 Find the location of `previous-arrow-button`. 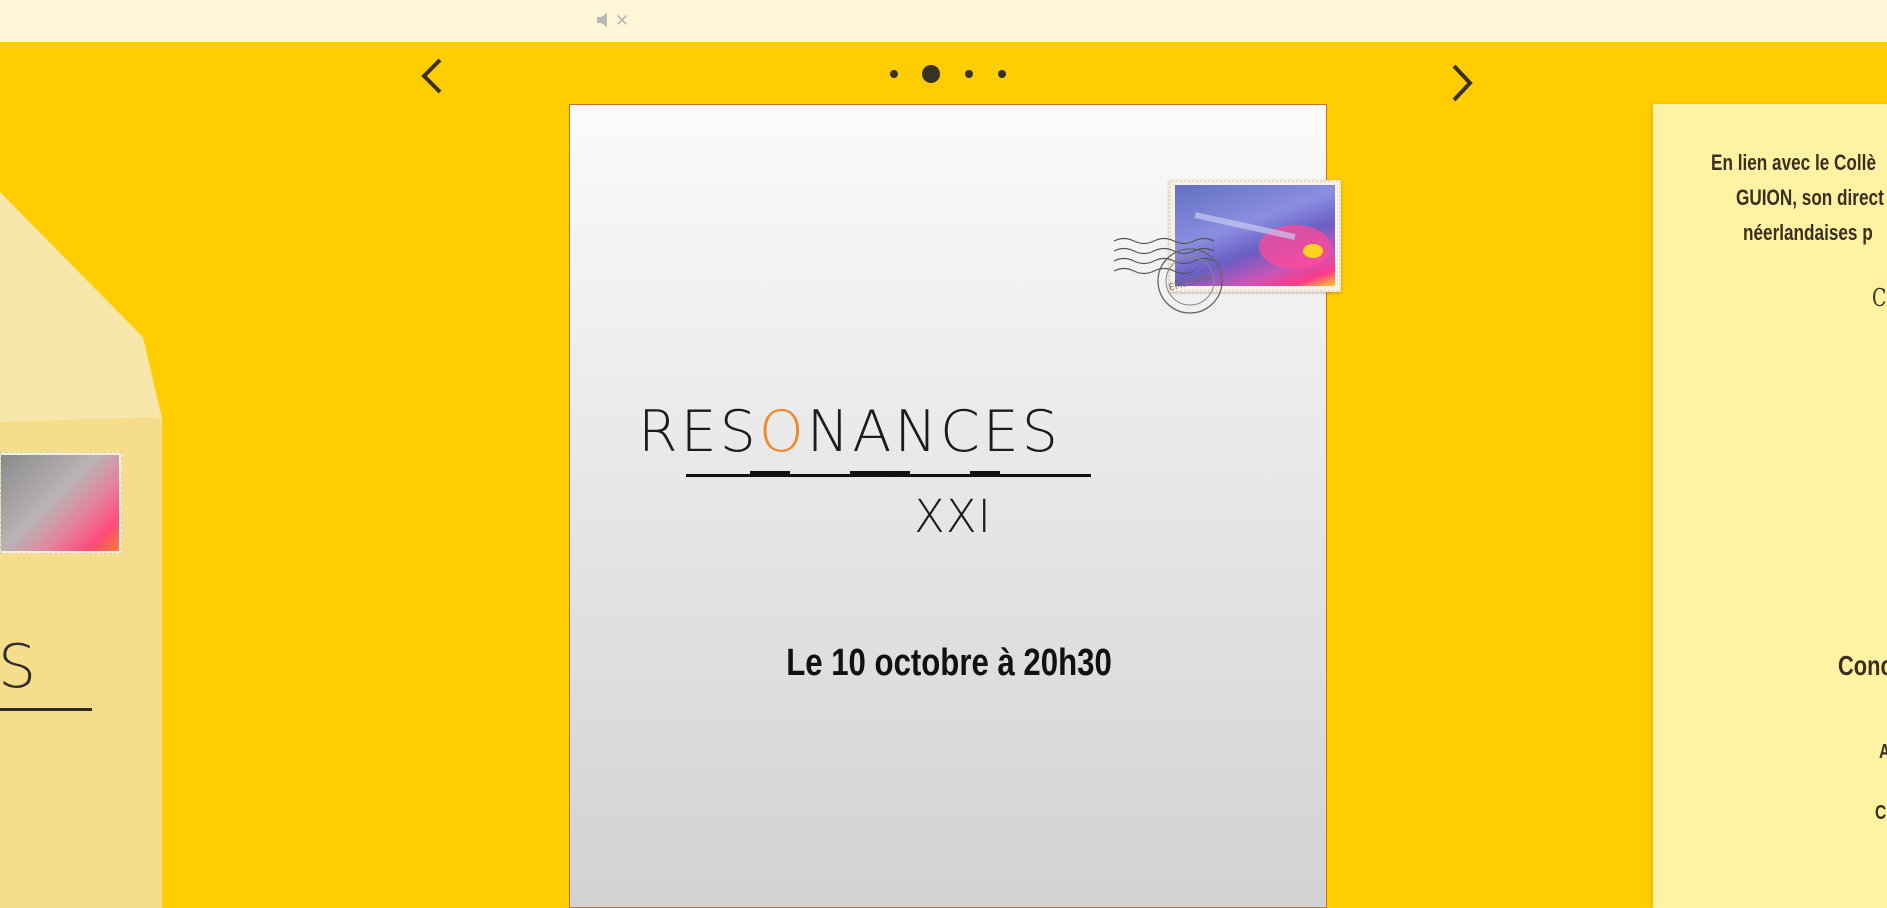

previous-arrow-button is located at coordinates (432, 76).